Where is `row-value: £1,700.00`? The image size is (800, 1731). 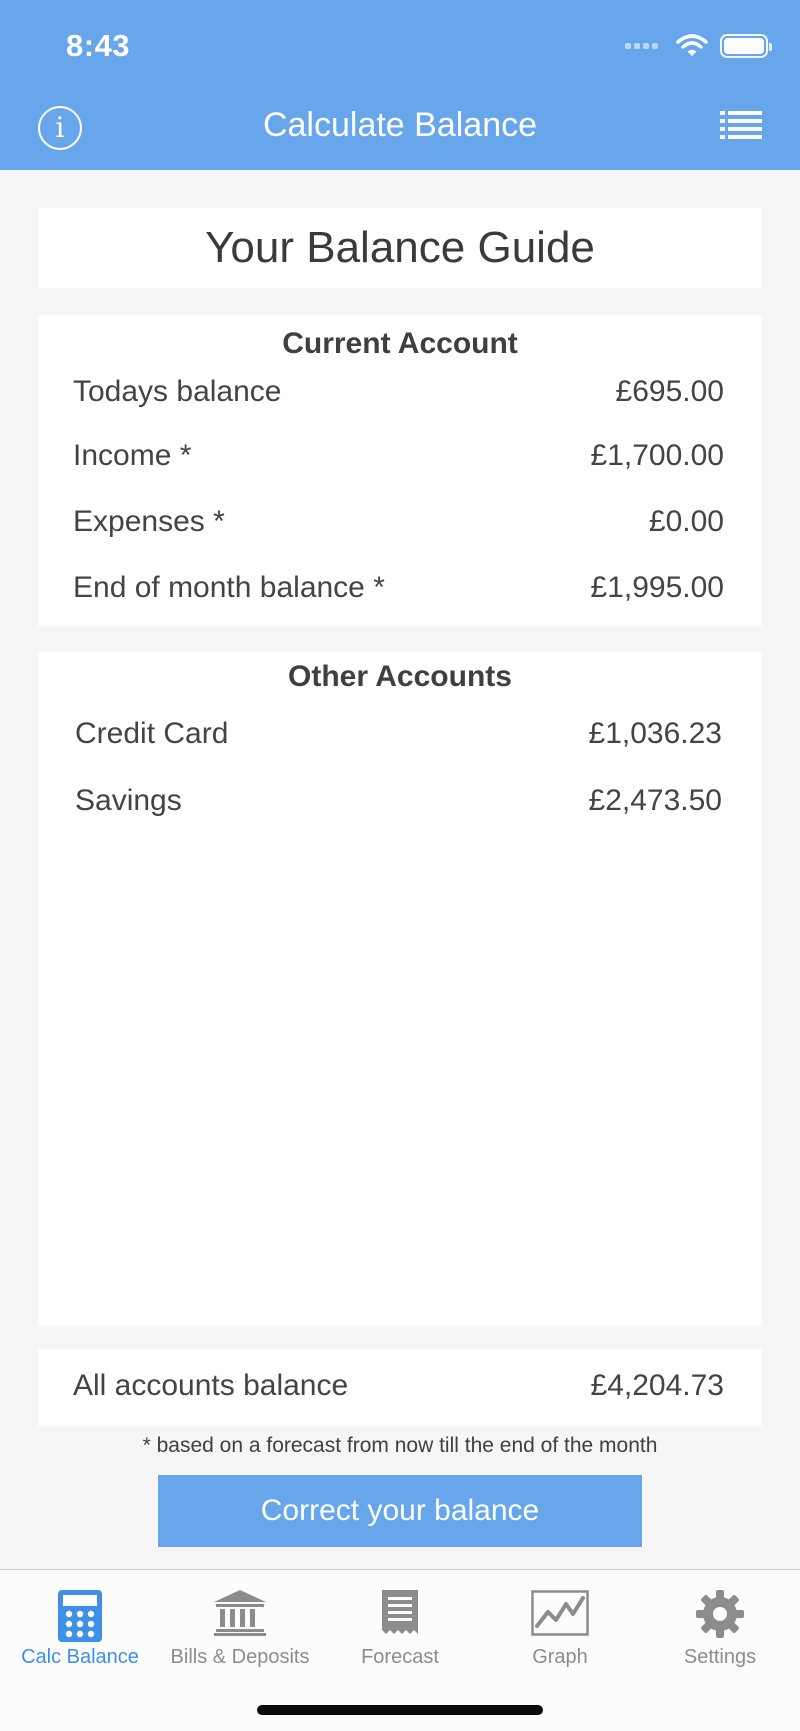 row-value: £1,700.00 is located at coordinates (657, 455).